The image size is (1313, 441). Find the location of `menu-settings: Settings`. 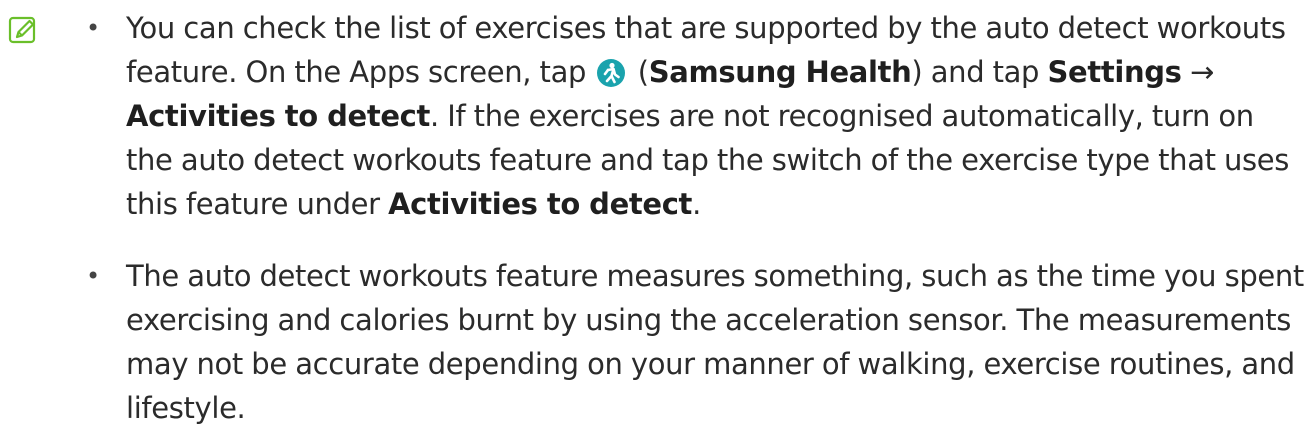

menu-settings: Settings is located at coordinates (1114, 72).